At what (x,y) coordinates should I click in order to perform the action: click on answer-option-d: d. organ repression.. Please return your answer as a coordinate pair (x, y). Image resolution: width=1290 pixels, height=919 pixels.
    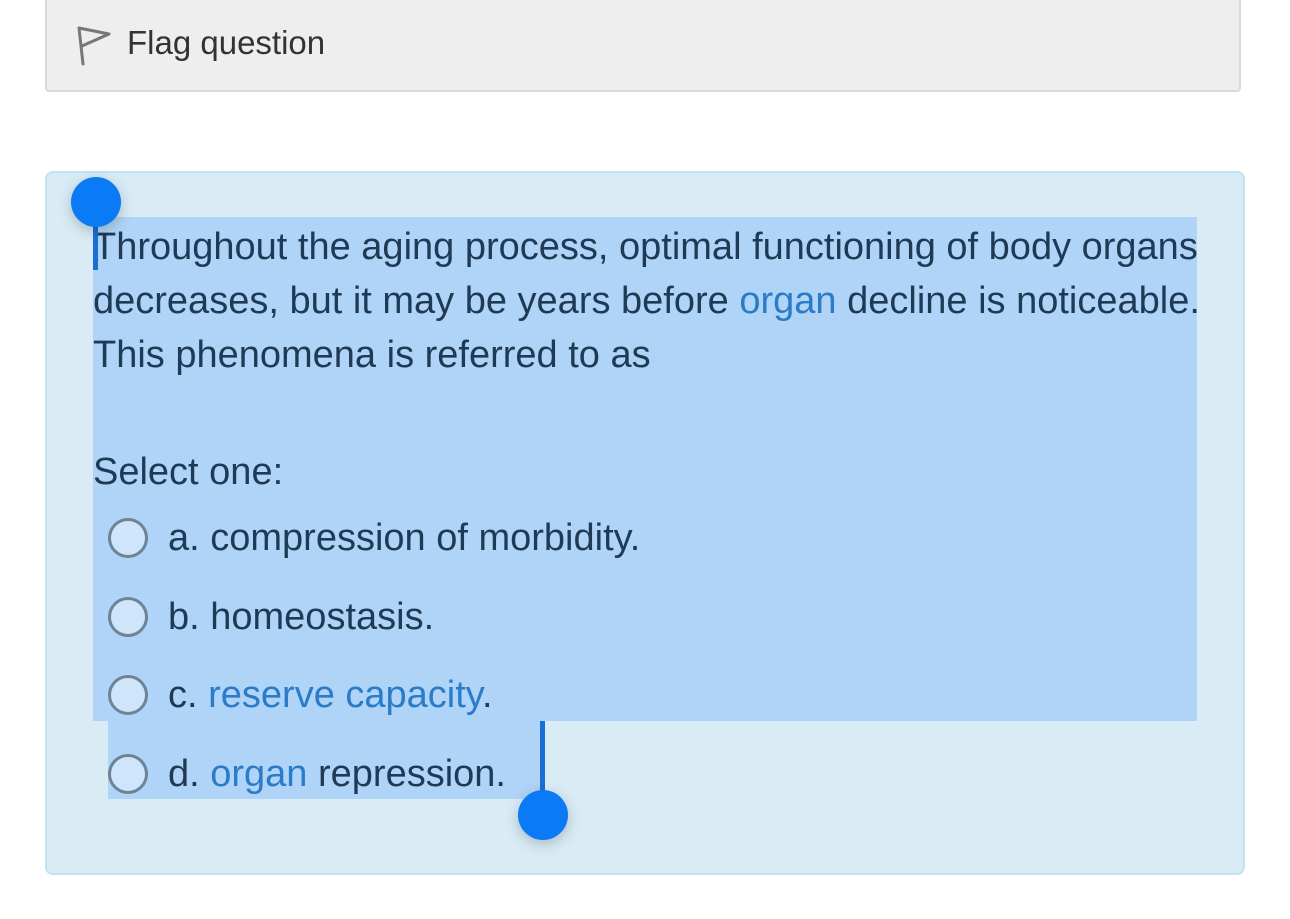
    Looking at the image, I should click on (307, 774).